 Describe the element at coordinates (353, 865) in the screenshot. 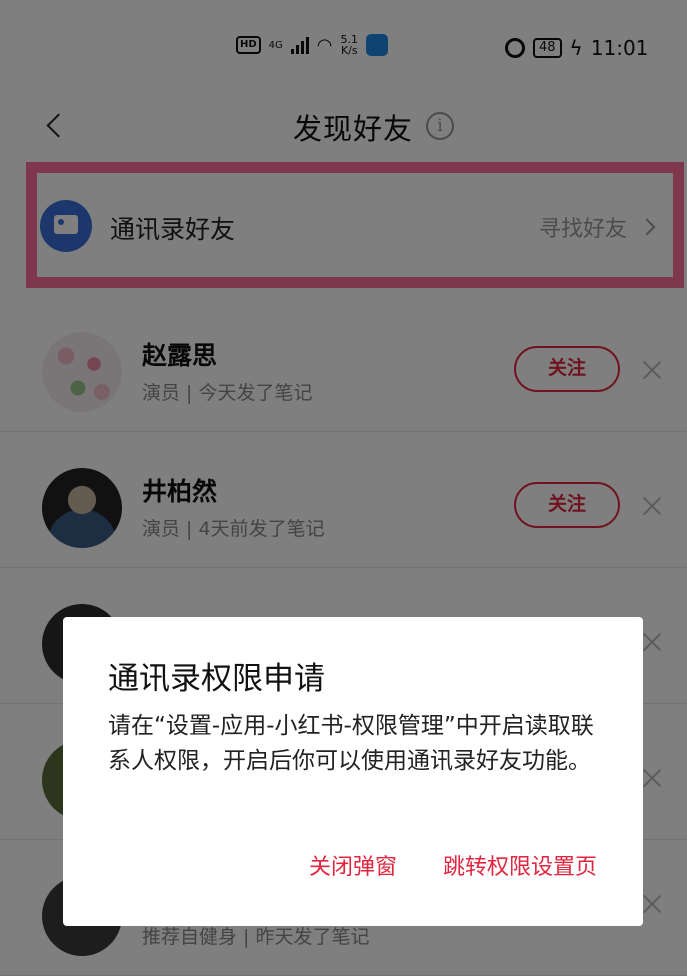

I see `close-dialog-button: 关闭弹窗` at that location.